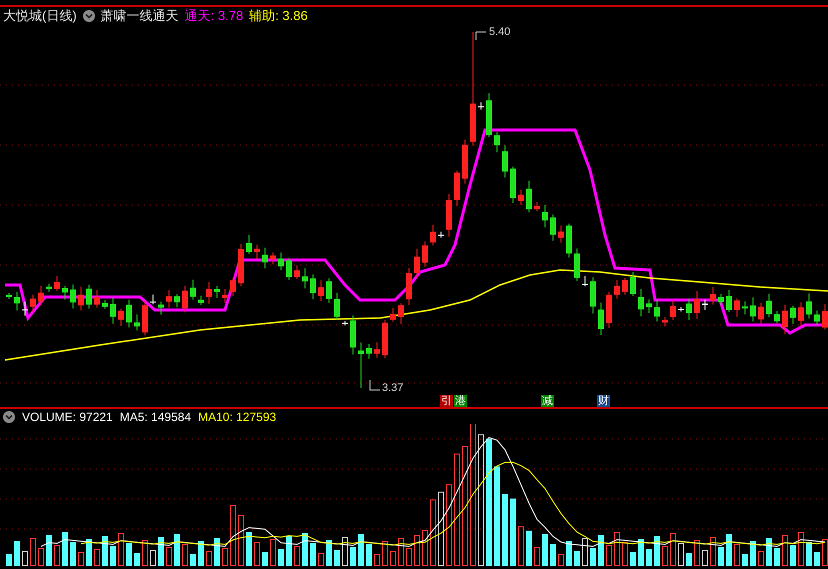 The width and height of the screenshot is (828, 569). I want to click on indicator-value: 通天: 3.78, so click(214, 16).